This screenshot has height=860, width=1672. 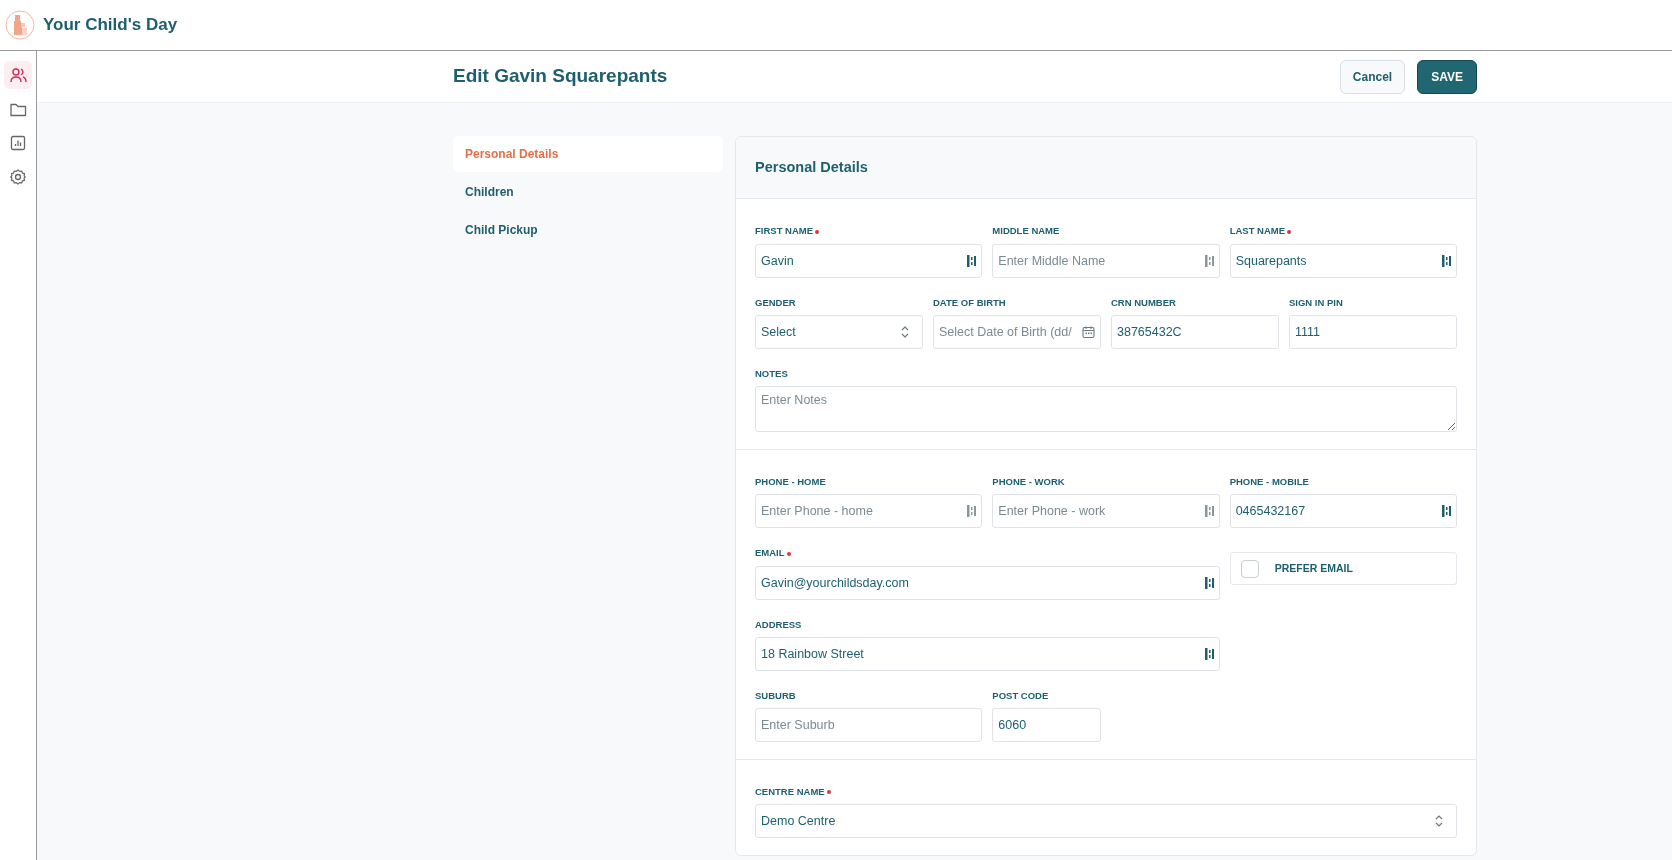 I want to click on section-tab: Children, so click(x=588, y=192).